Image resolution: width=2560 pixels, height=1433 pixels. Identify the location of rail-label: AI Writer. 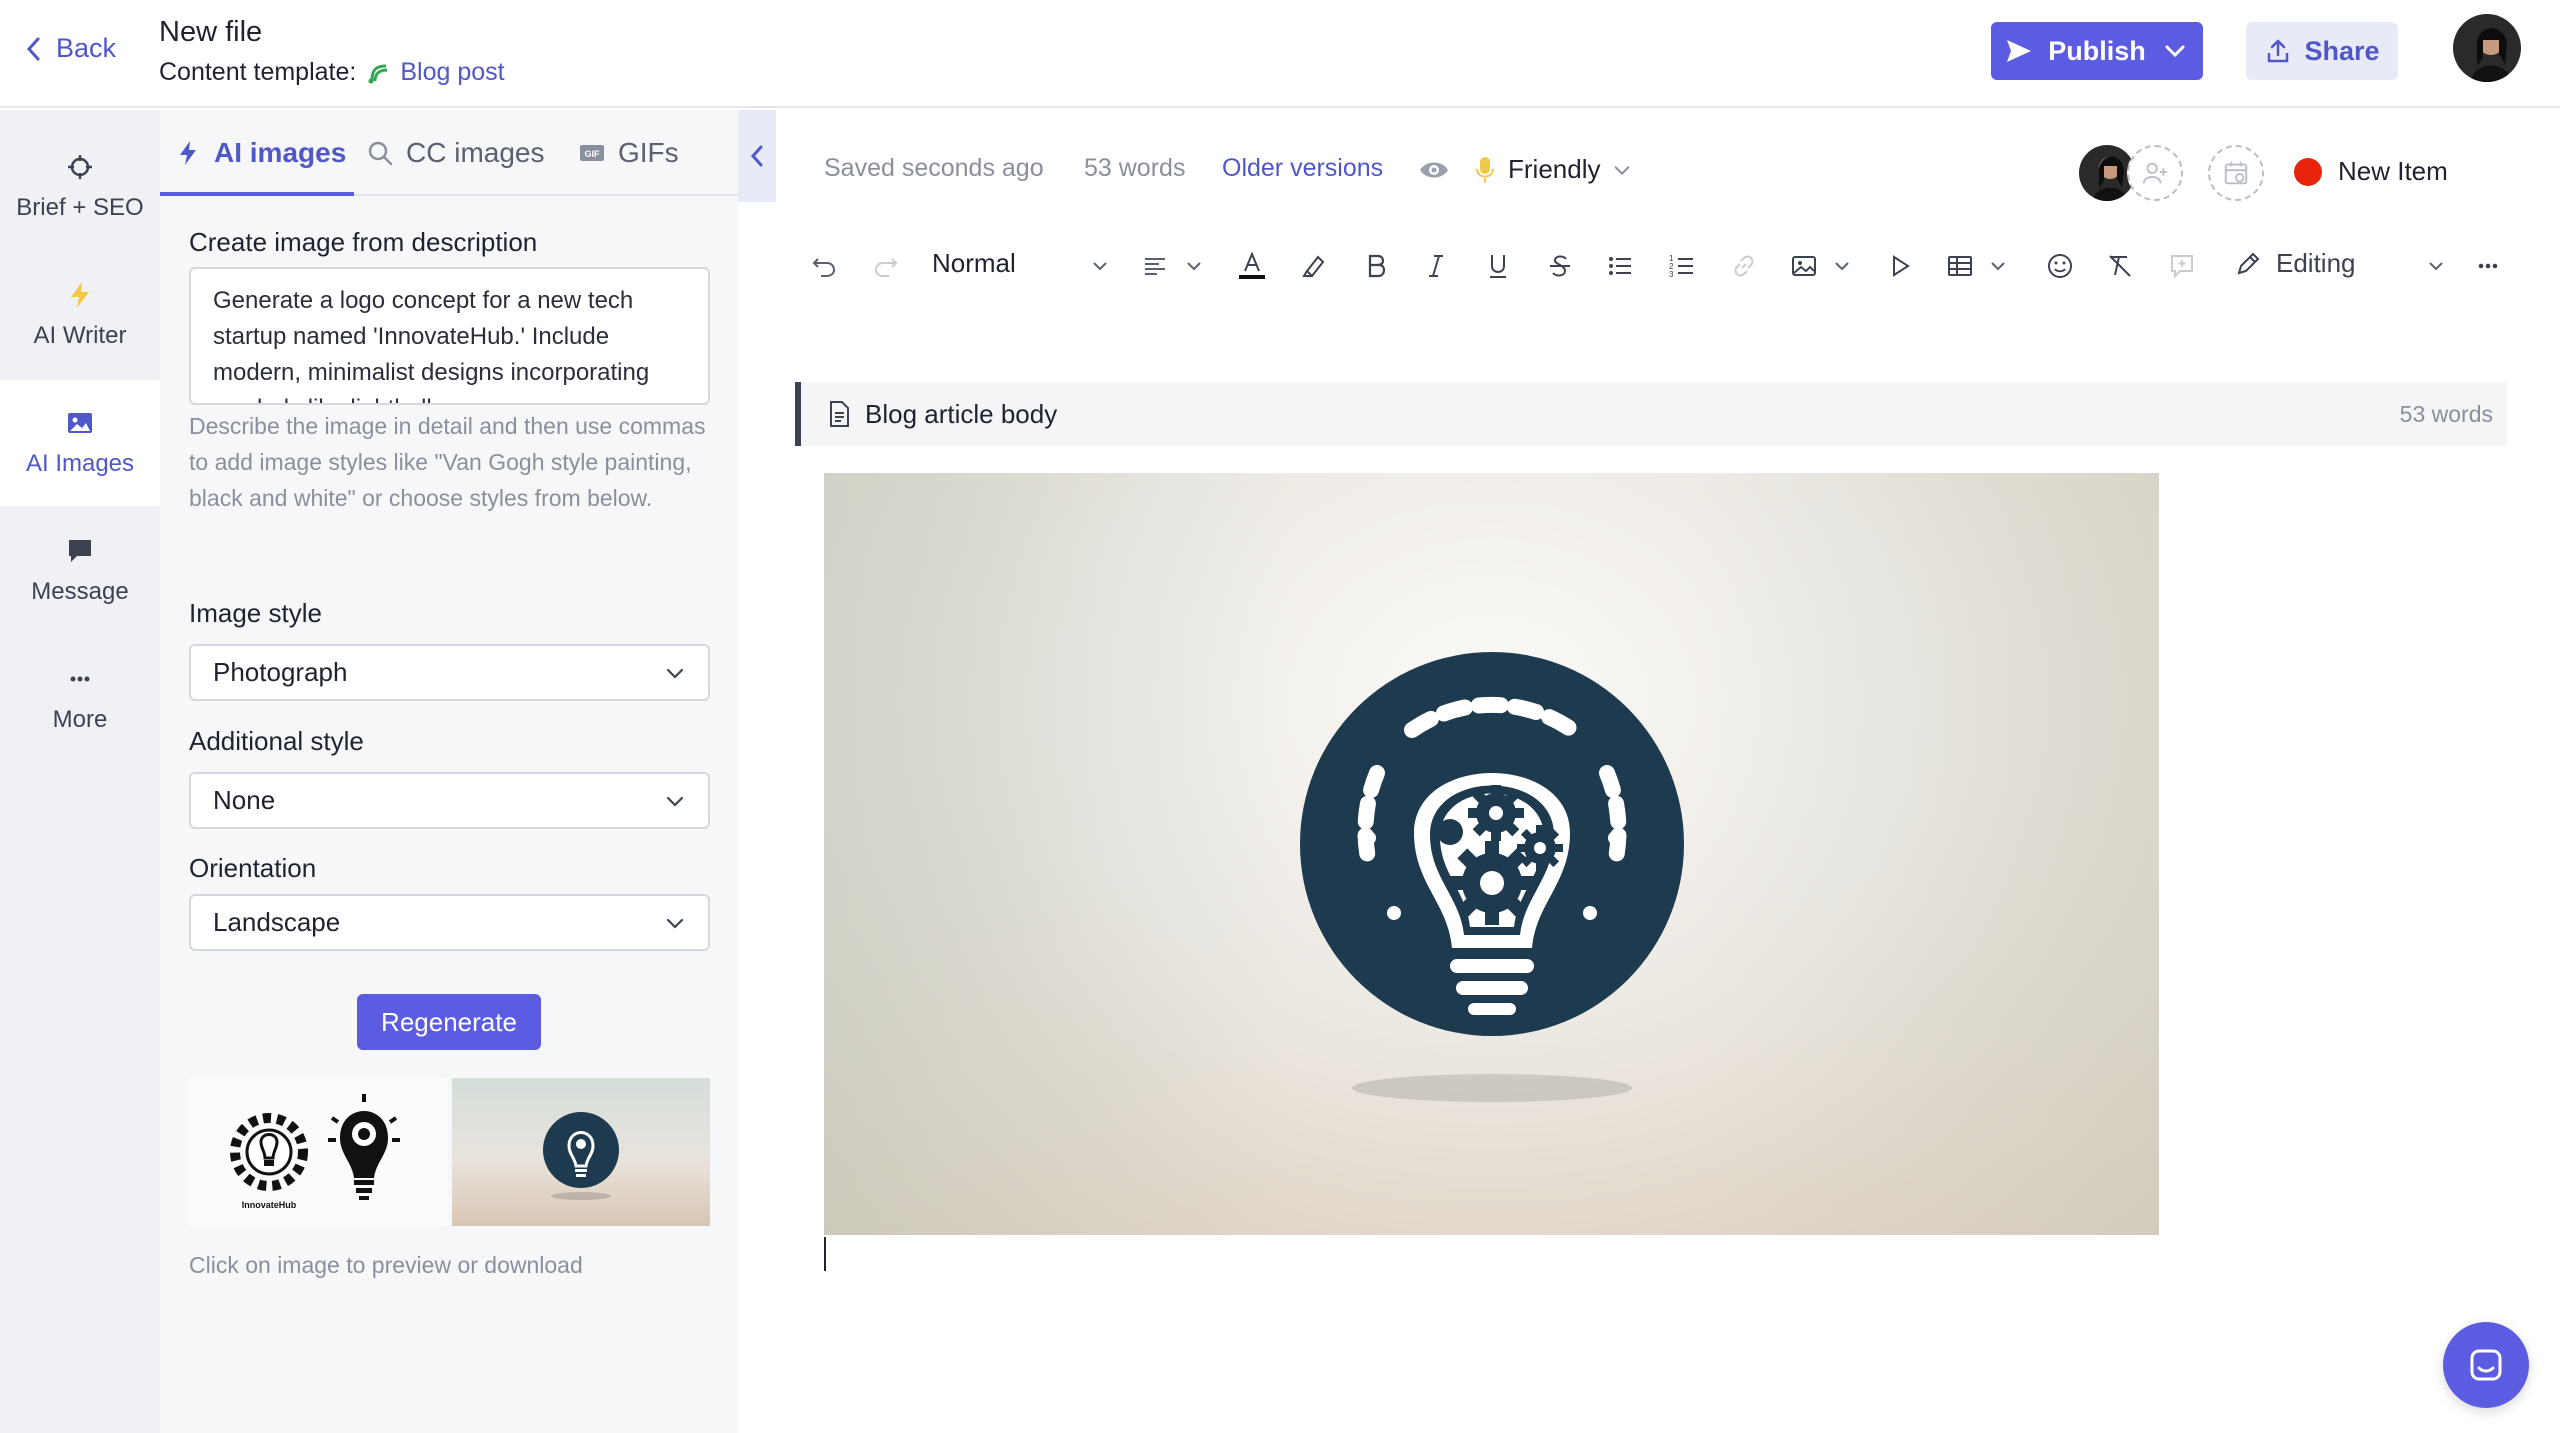
(80, 335).